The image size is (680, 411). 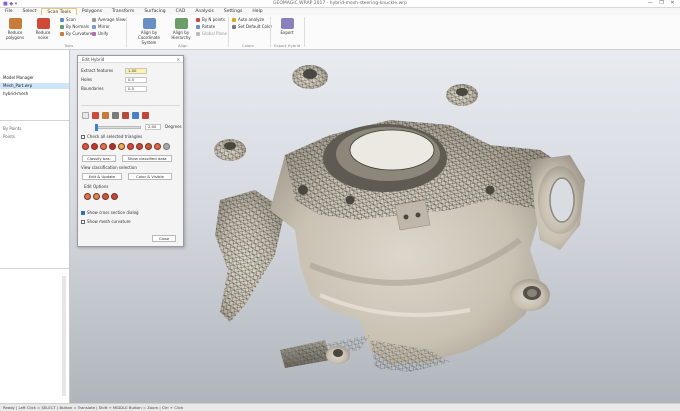 I want to click on angle-input: 2.00, so click(x=153, y=127).